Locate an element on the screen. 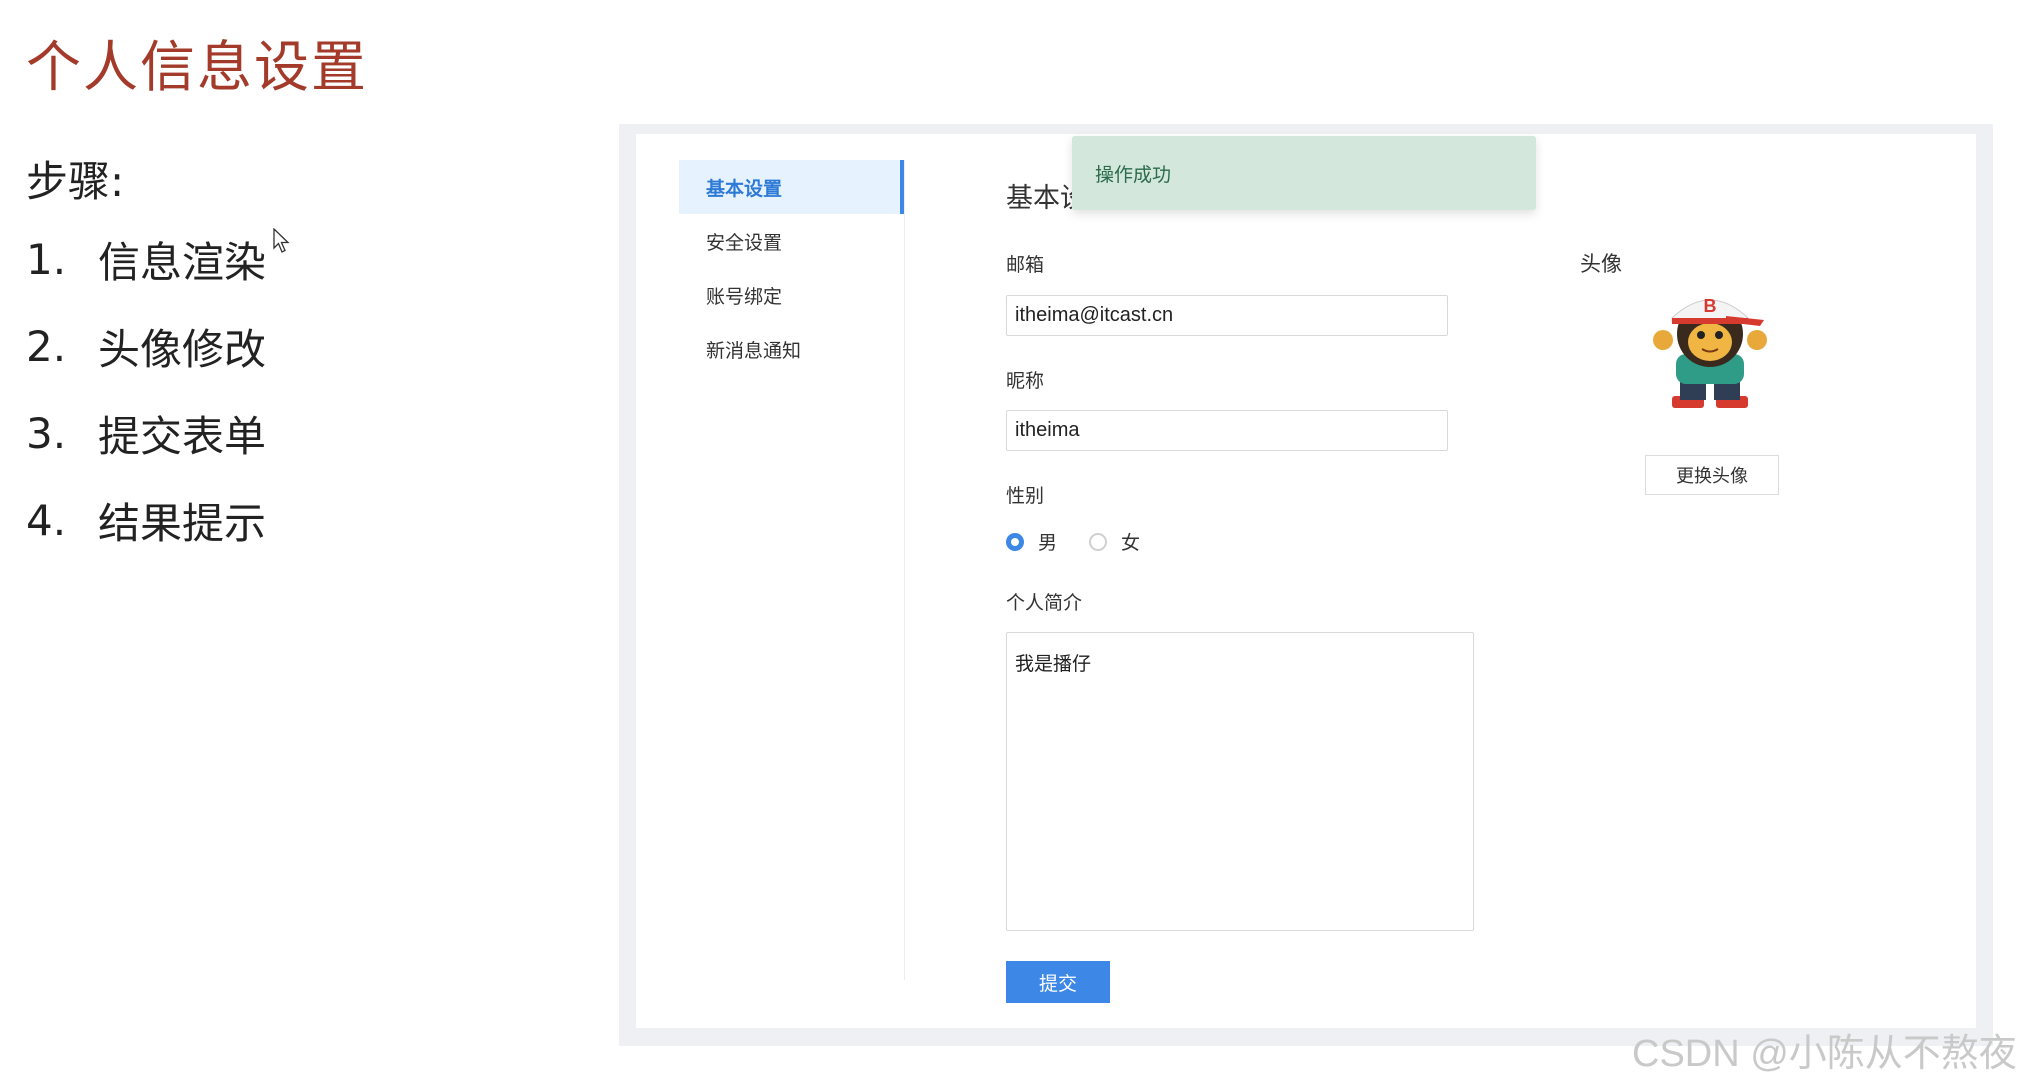 The image size is (2020, 1084). step-item: 4. 结果提示 is located at coordinates (146, 520).